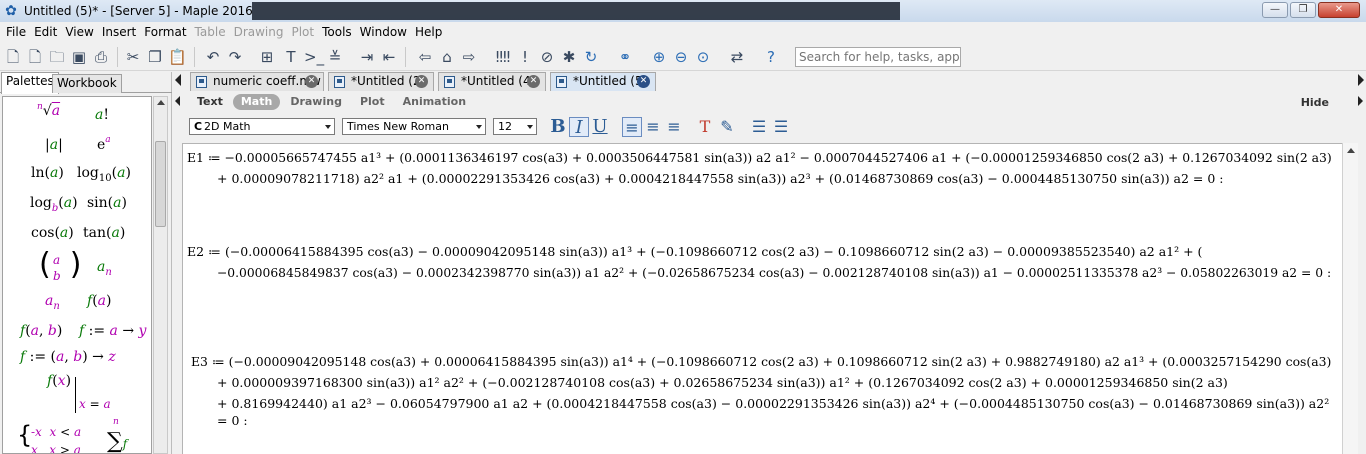 This screenshot has height=454, width=1366. Describe the element at coordinates (603, 81) in the screenshot. I see `tab-untitled-5: *Untitled (5) ✕` at that location.